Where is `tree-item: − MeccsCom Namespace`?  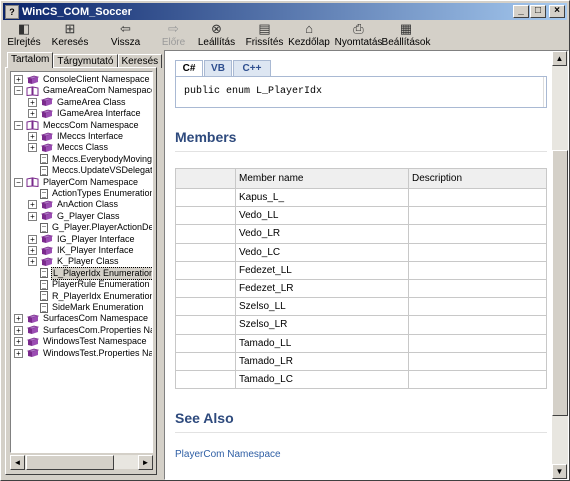 tree-item: − MeccsCom Namespace is located at coordinates (77, 125).